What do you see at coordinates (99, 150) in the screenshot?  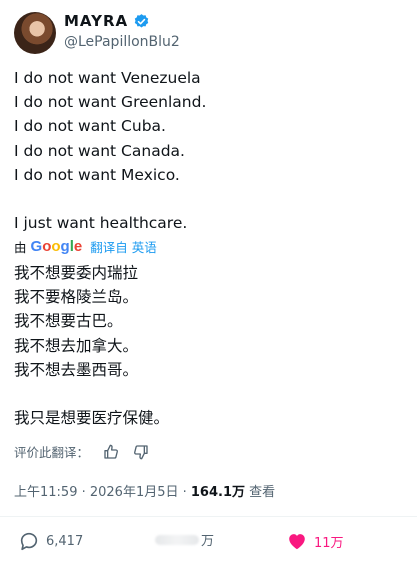 I see `tweet-line: I do not want Canada.` at bounding box center [99, 150].